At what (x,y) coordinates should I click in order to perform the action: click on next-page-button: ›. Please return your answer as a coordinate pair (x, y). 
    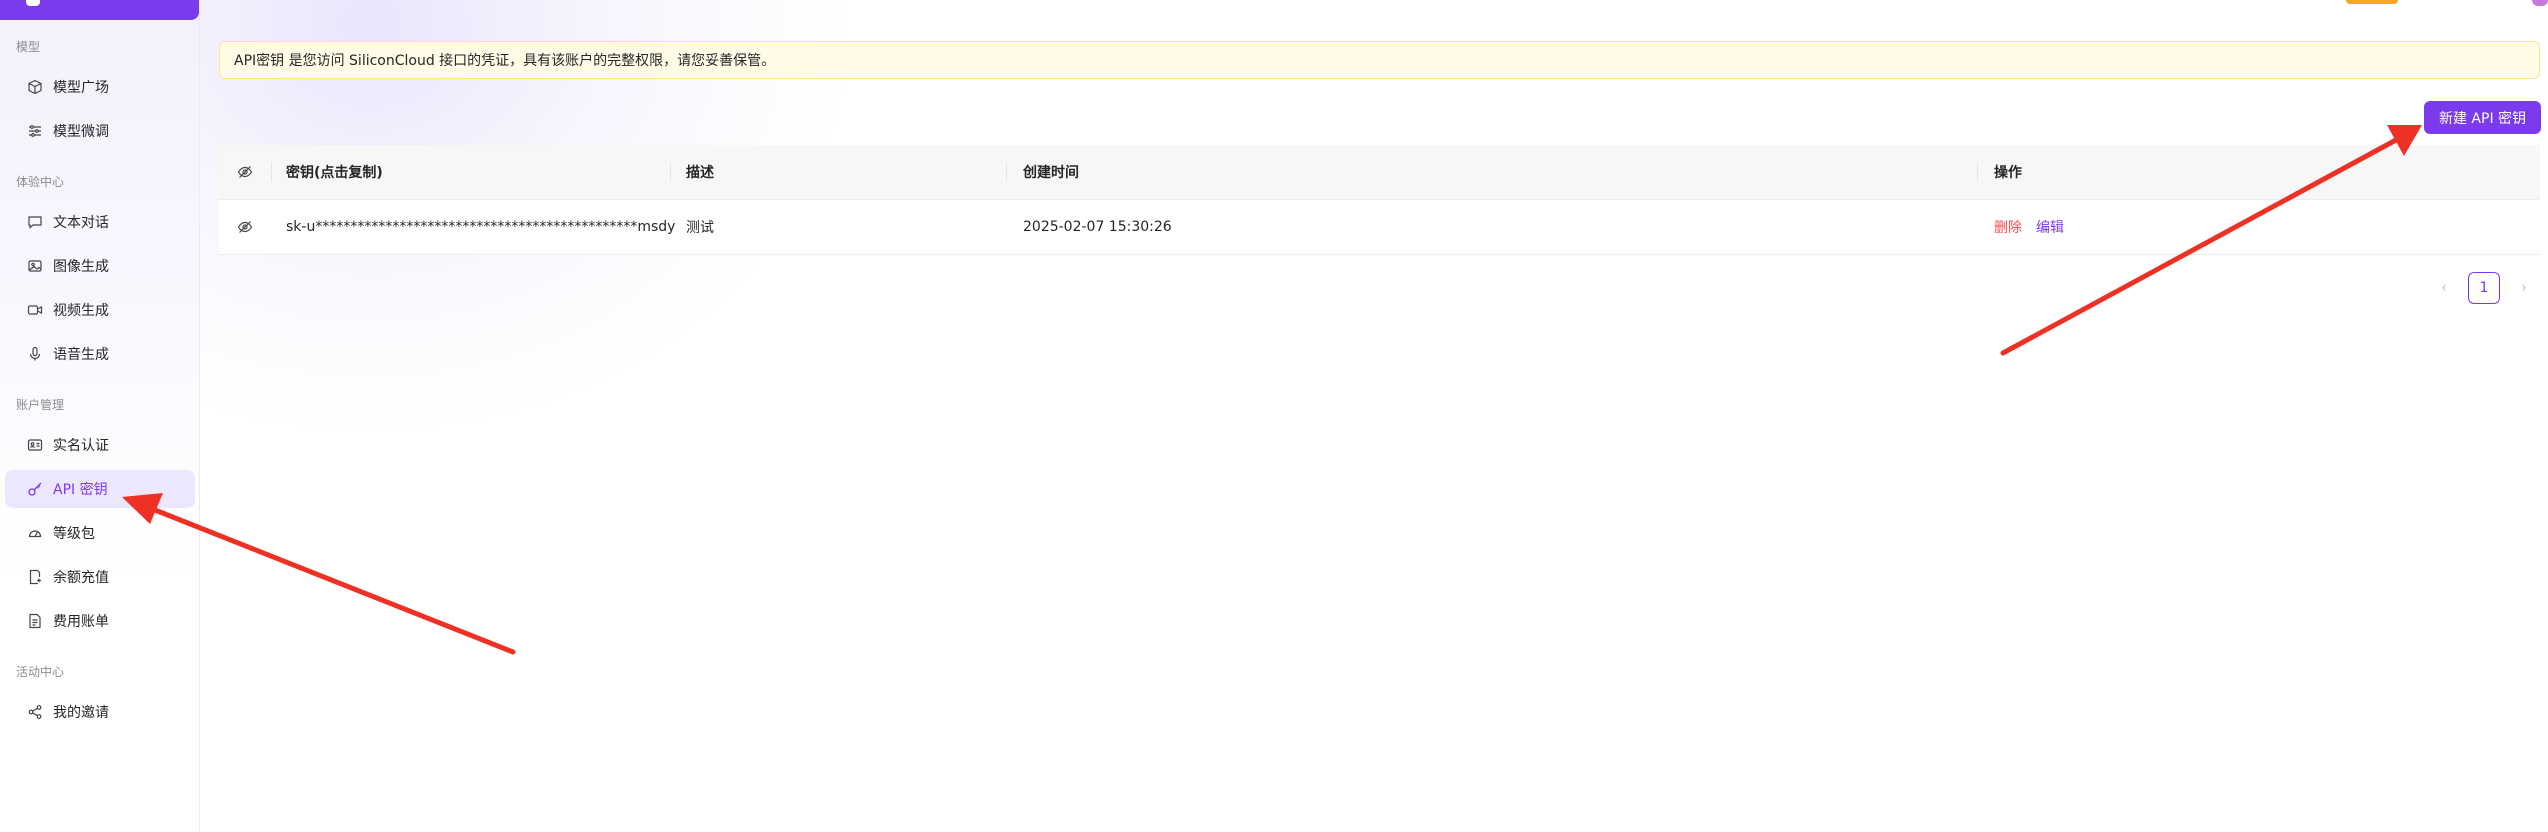
    Looking at the image, I should click on (2524, 288).